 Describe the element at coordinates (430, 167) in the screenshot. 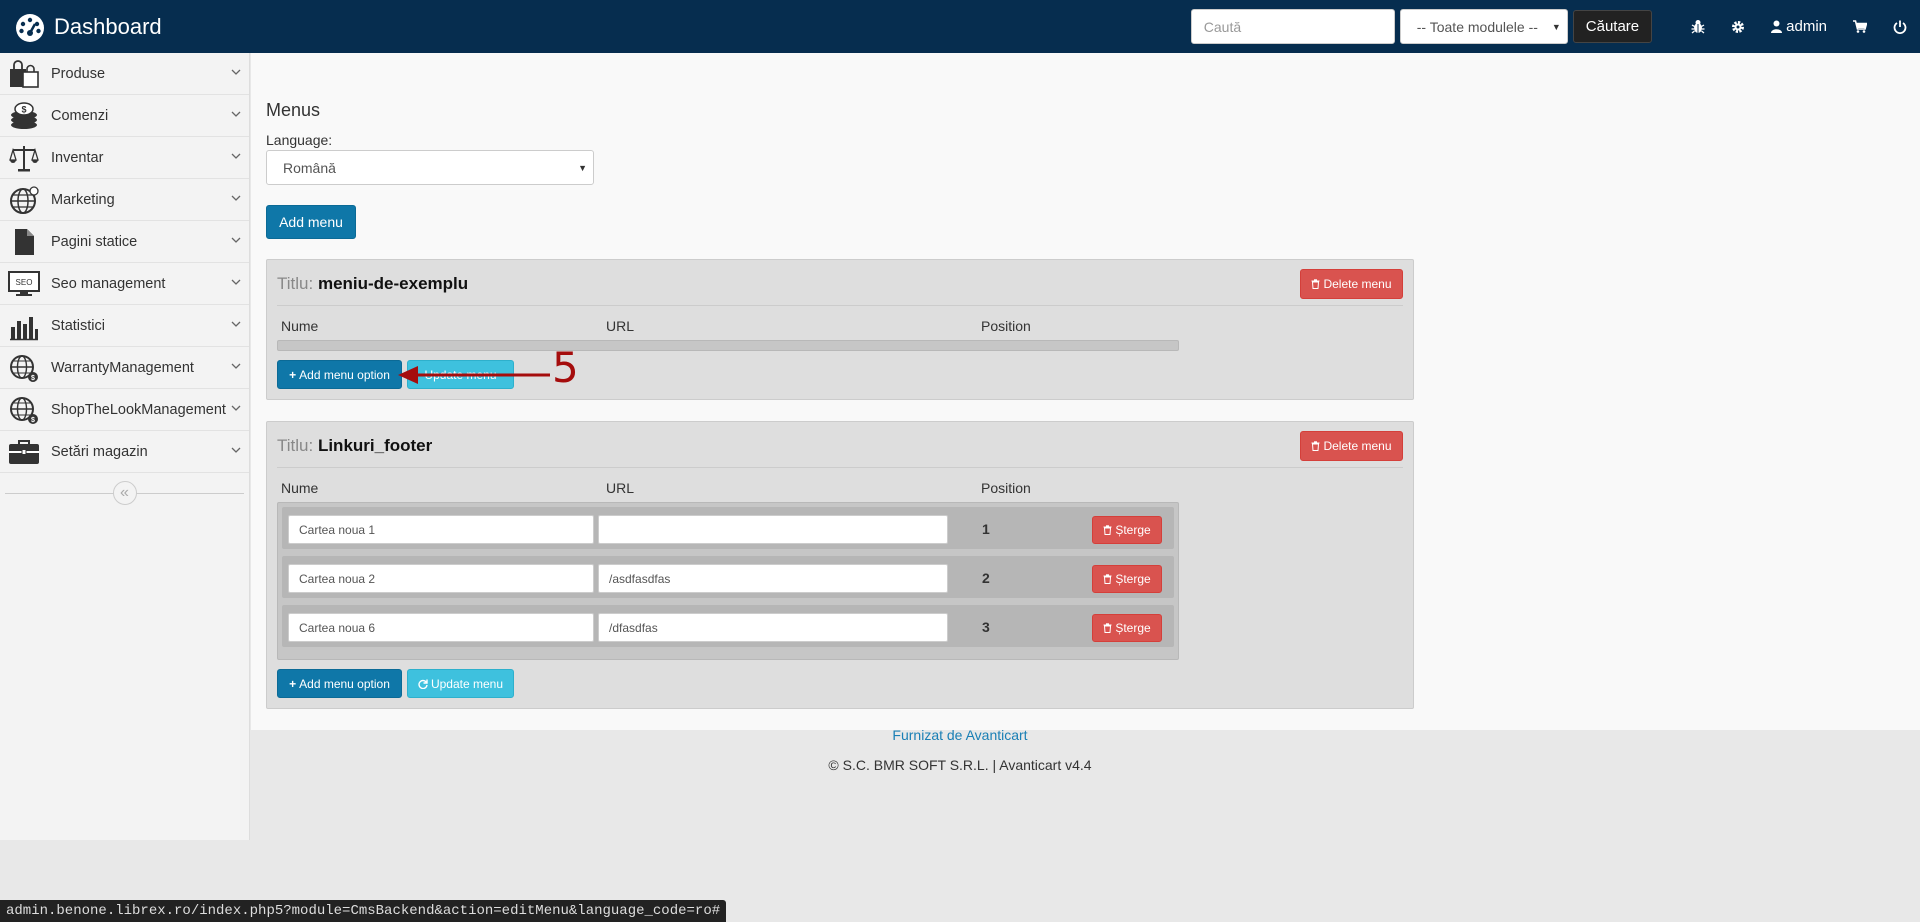

I see `language-select: Română ▼` at that location.